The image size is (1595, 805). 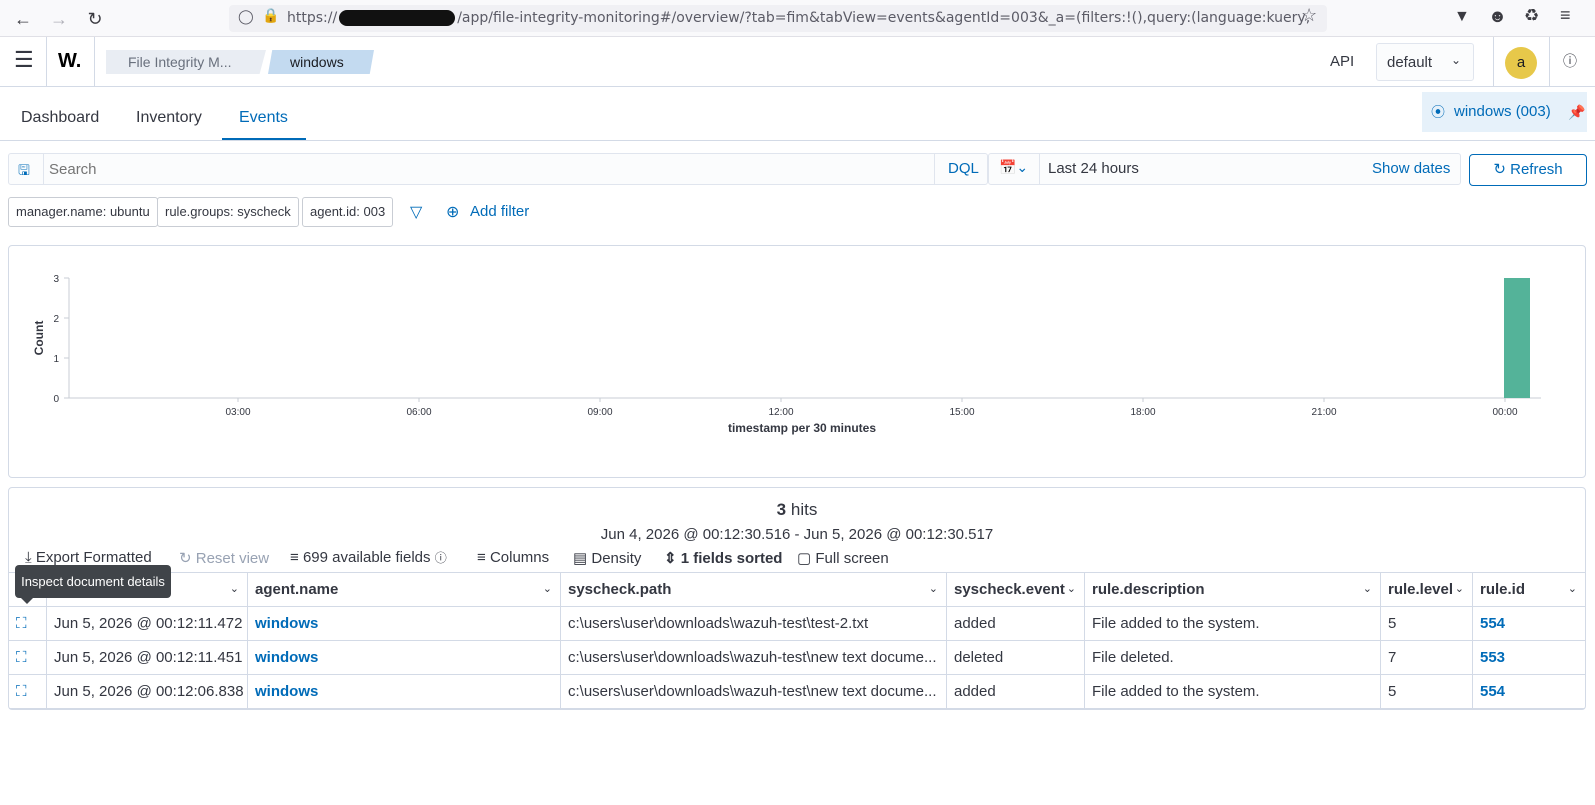 I want to click on x-tick-label: 12:00, so click(x=780, y=412).